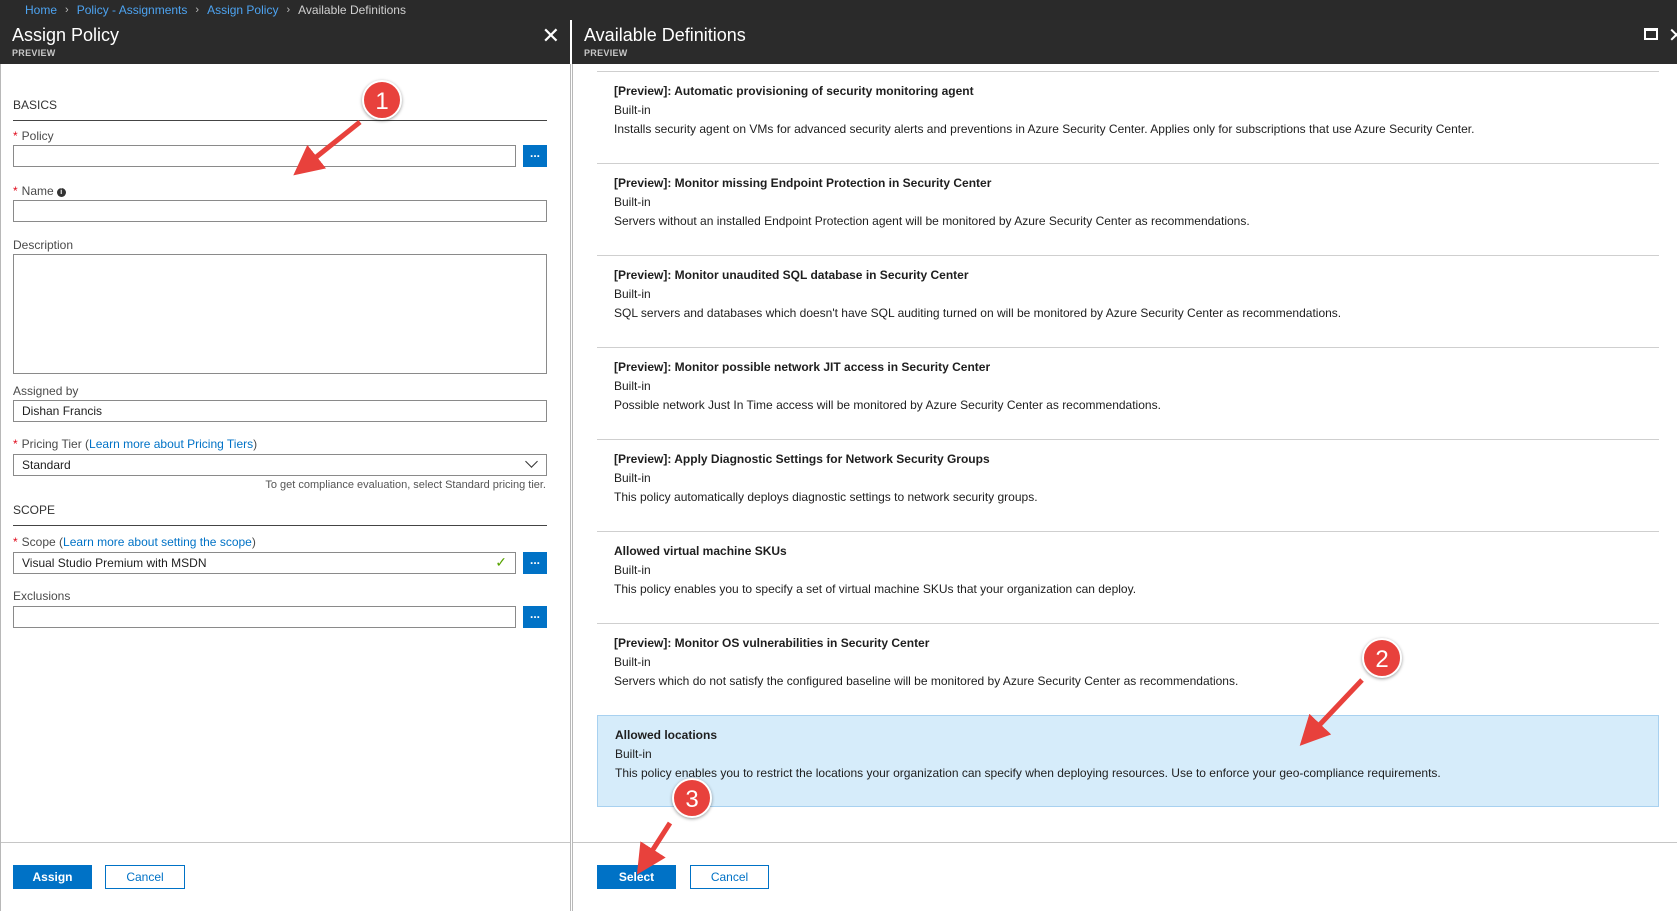 This screenshot has width=1677, height=911. I want to click on maximize-icon, so click(1651, 34).